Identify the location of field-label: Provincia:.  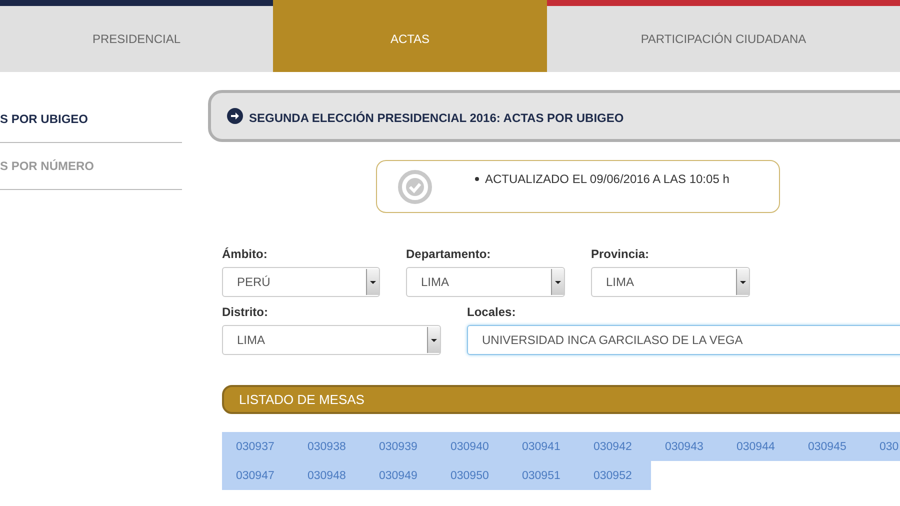
(620, 255).